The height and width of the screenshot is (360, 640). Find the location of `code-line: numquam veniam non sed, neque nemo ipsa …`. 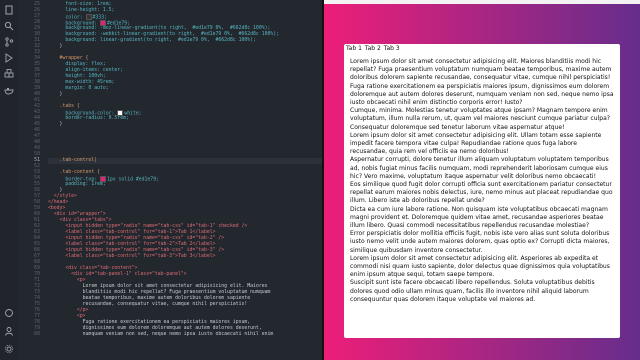

code-line: numquam veniam non sed, neque nemo ipsa … is located at coordinates (161, 335).